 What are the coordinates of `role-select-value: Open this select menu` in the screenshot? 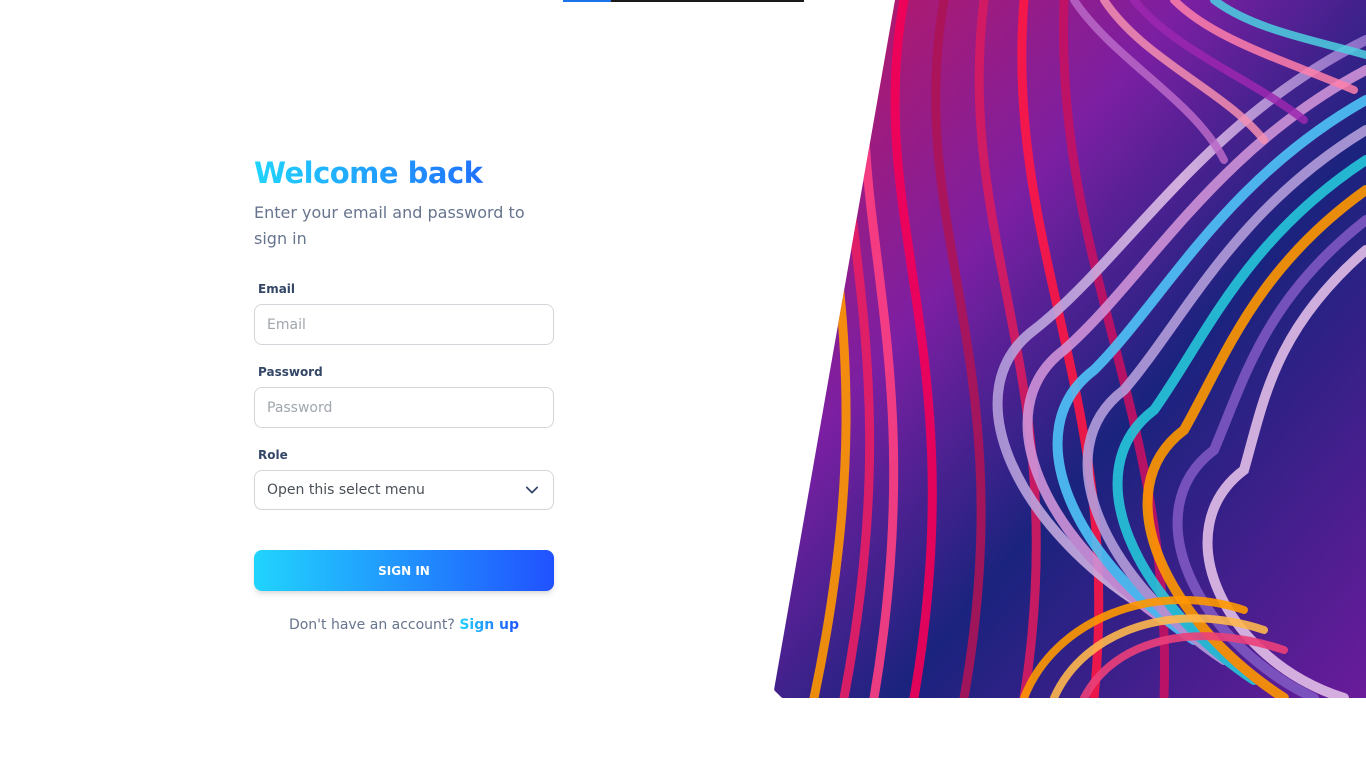 It's located at (346, 490).